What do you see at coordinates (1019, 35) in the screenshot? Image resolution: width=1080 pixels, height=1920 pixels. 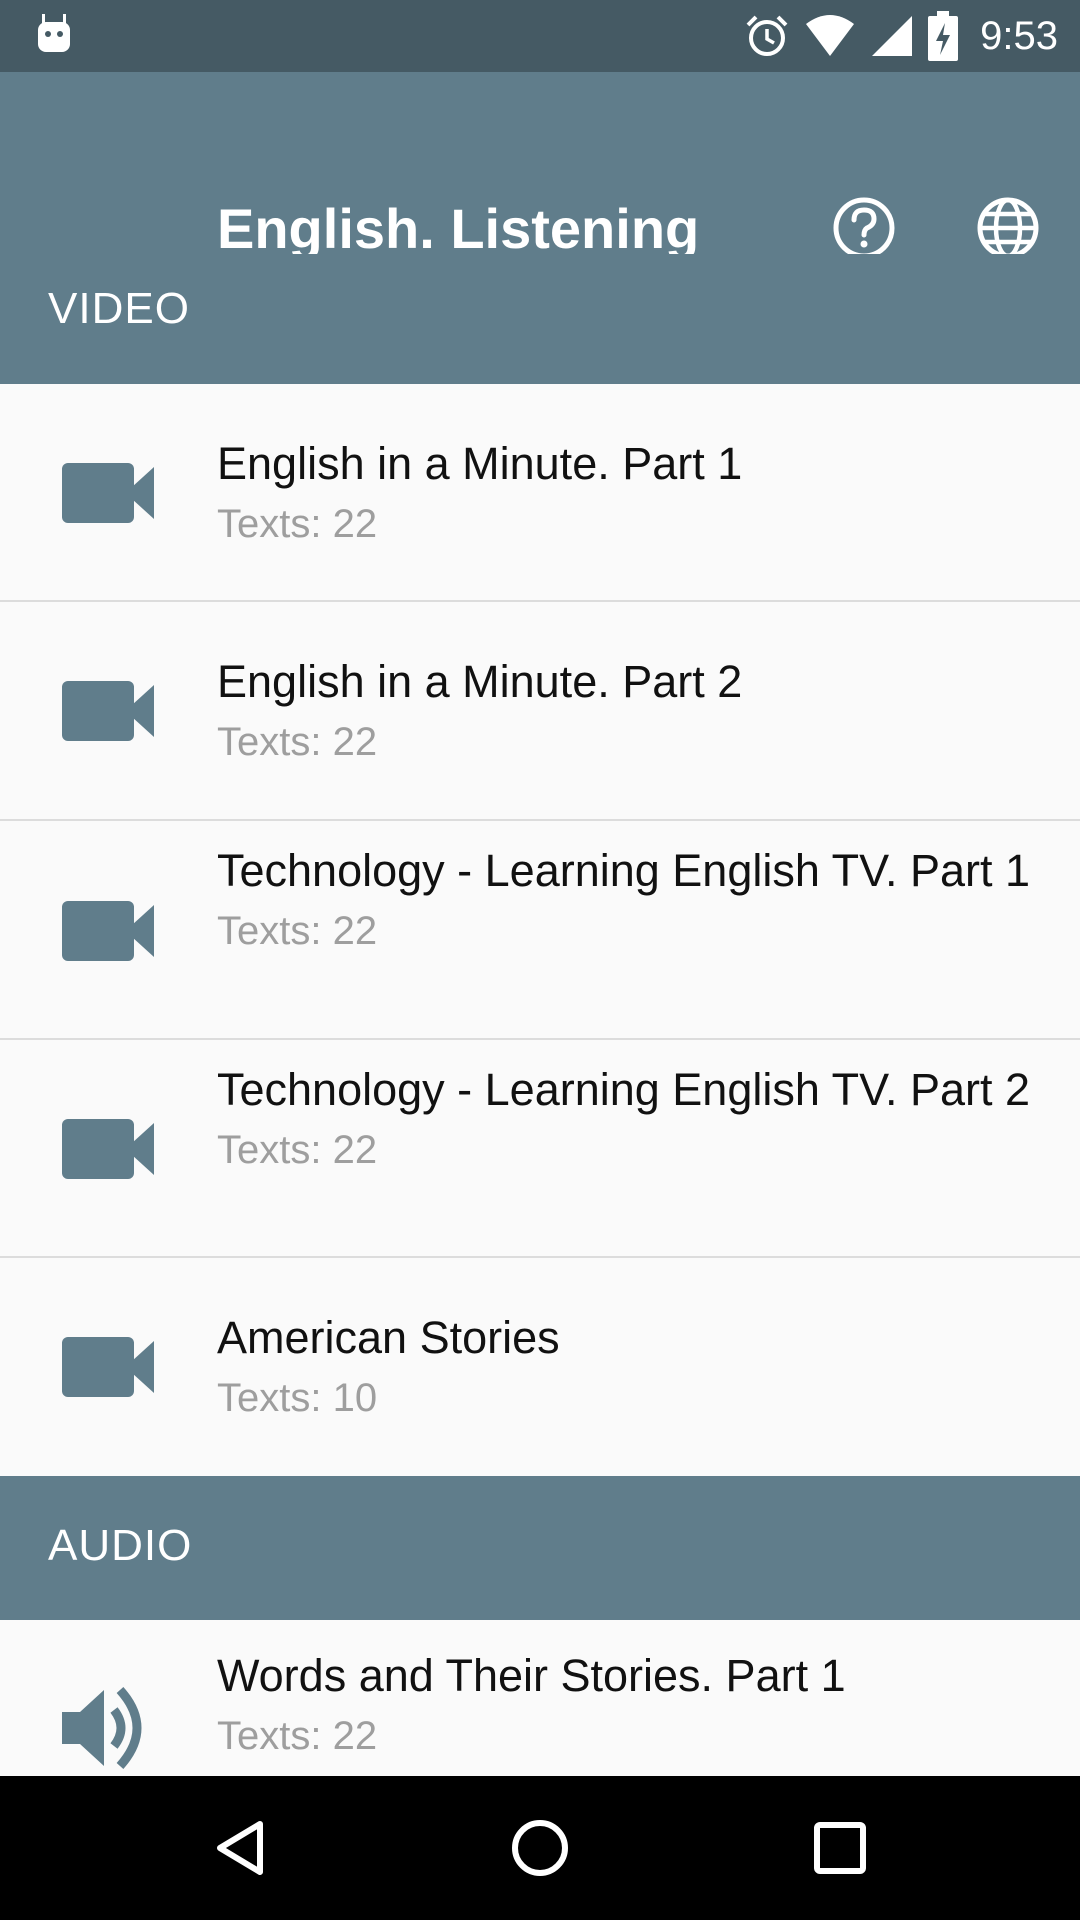 I see `status-time: 9:53` at bounding box center [1019, 35].